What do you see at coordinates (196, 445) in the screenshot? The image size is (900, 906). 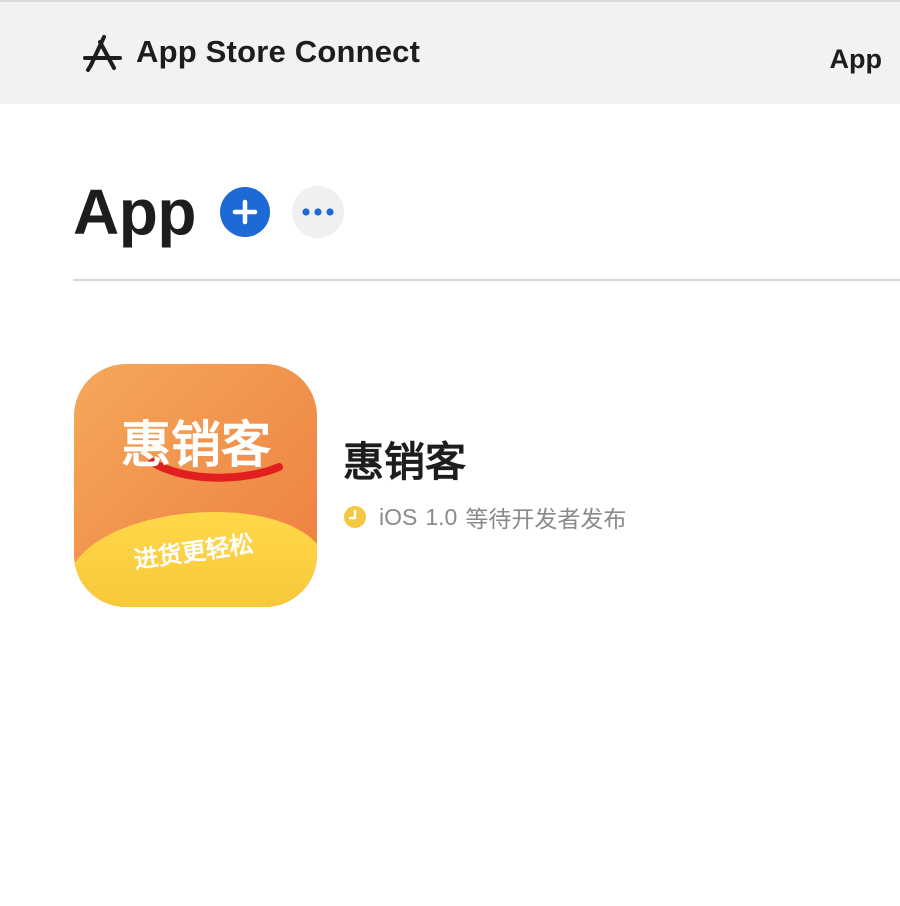 I see `app-icon-title: 惠销客` at bounding box center [196, 445].